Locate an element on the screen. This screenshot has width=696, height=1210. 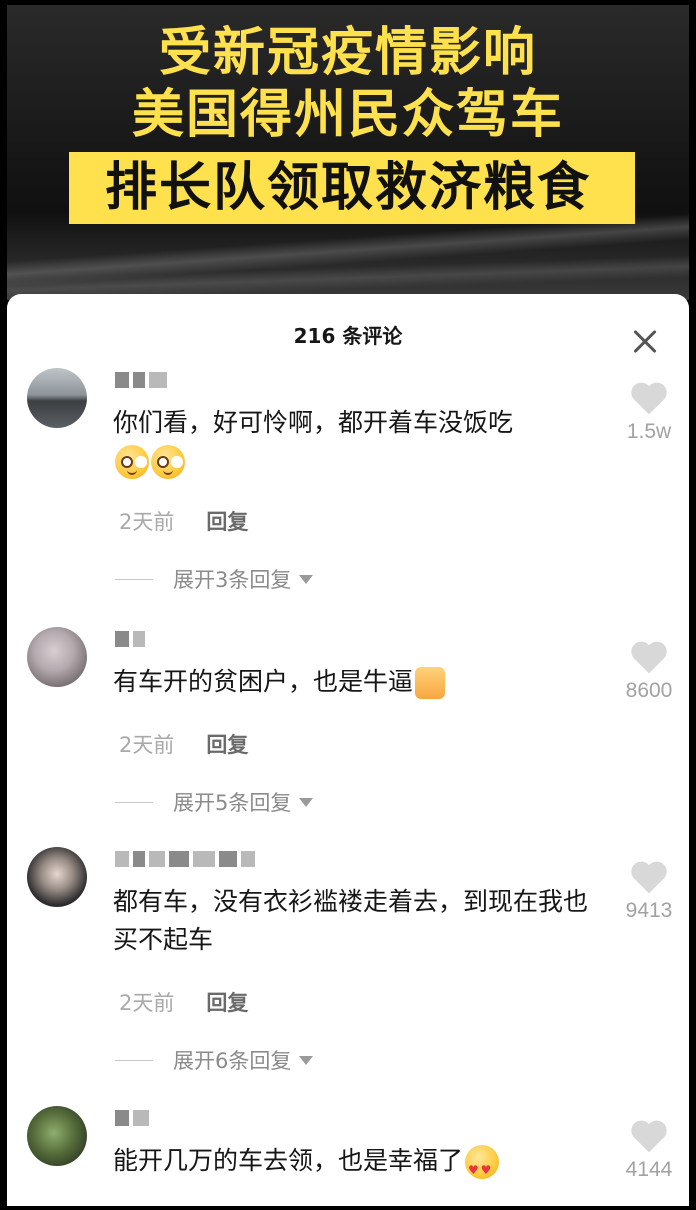
like-count: 9413 is located at coordinates (649, 910).